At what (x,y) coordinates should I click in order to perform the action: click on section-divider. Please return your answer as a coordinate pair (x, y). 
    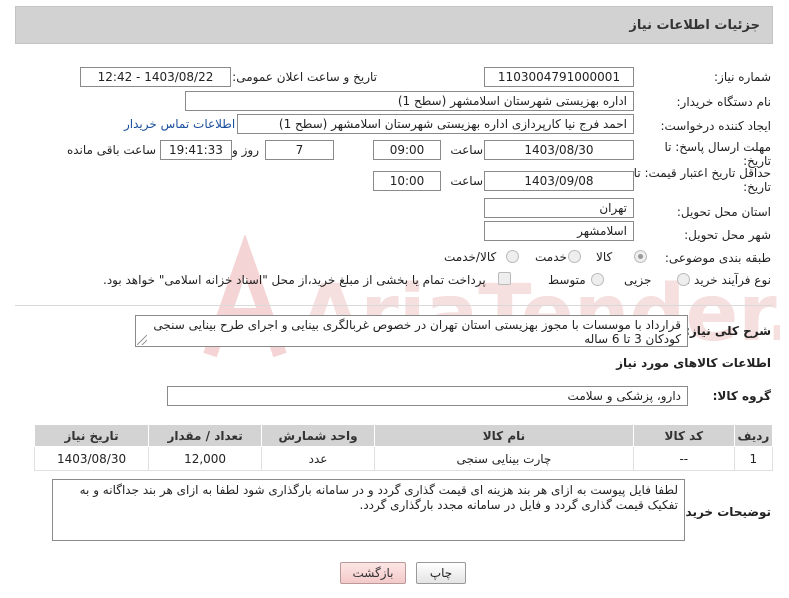
    Looking at the image, I should click on (394, 305).